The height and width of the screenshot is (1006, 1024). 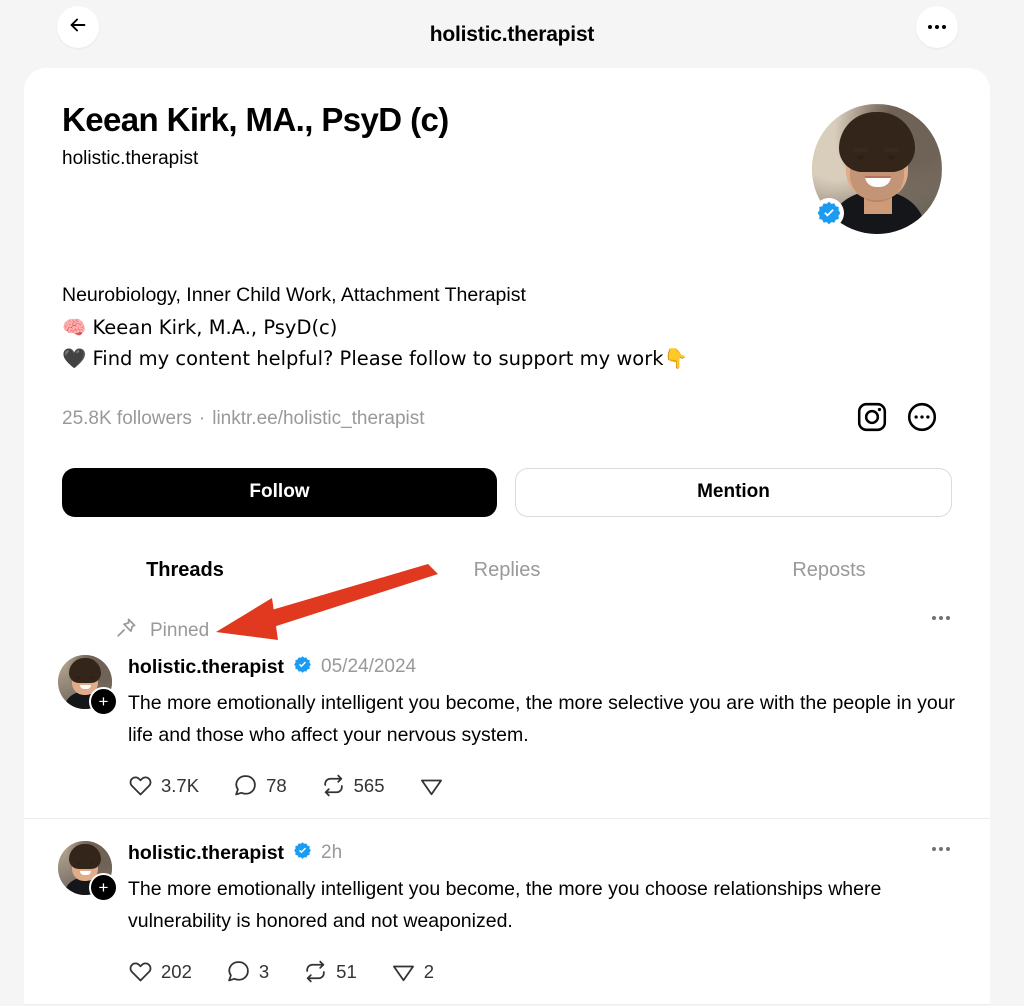 I want to click on like-action: 3.7K, so click(x=163, y=785).